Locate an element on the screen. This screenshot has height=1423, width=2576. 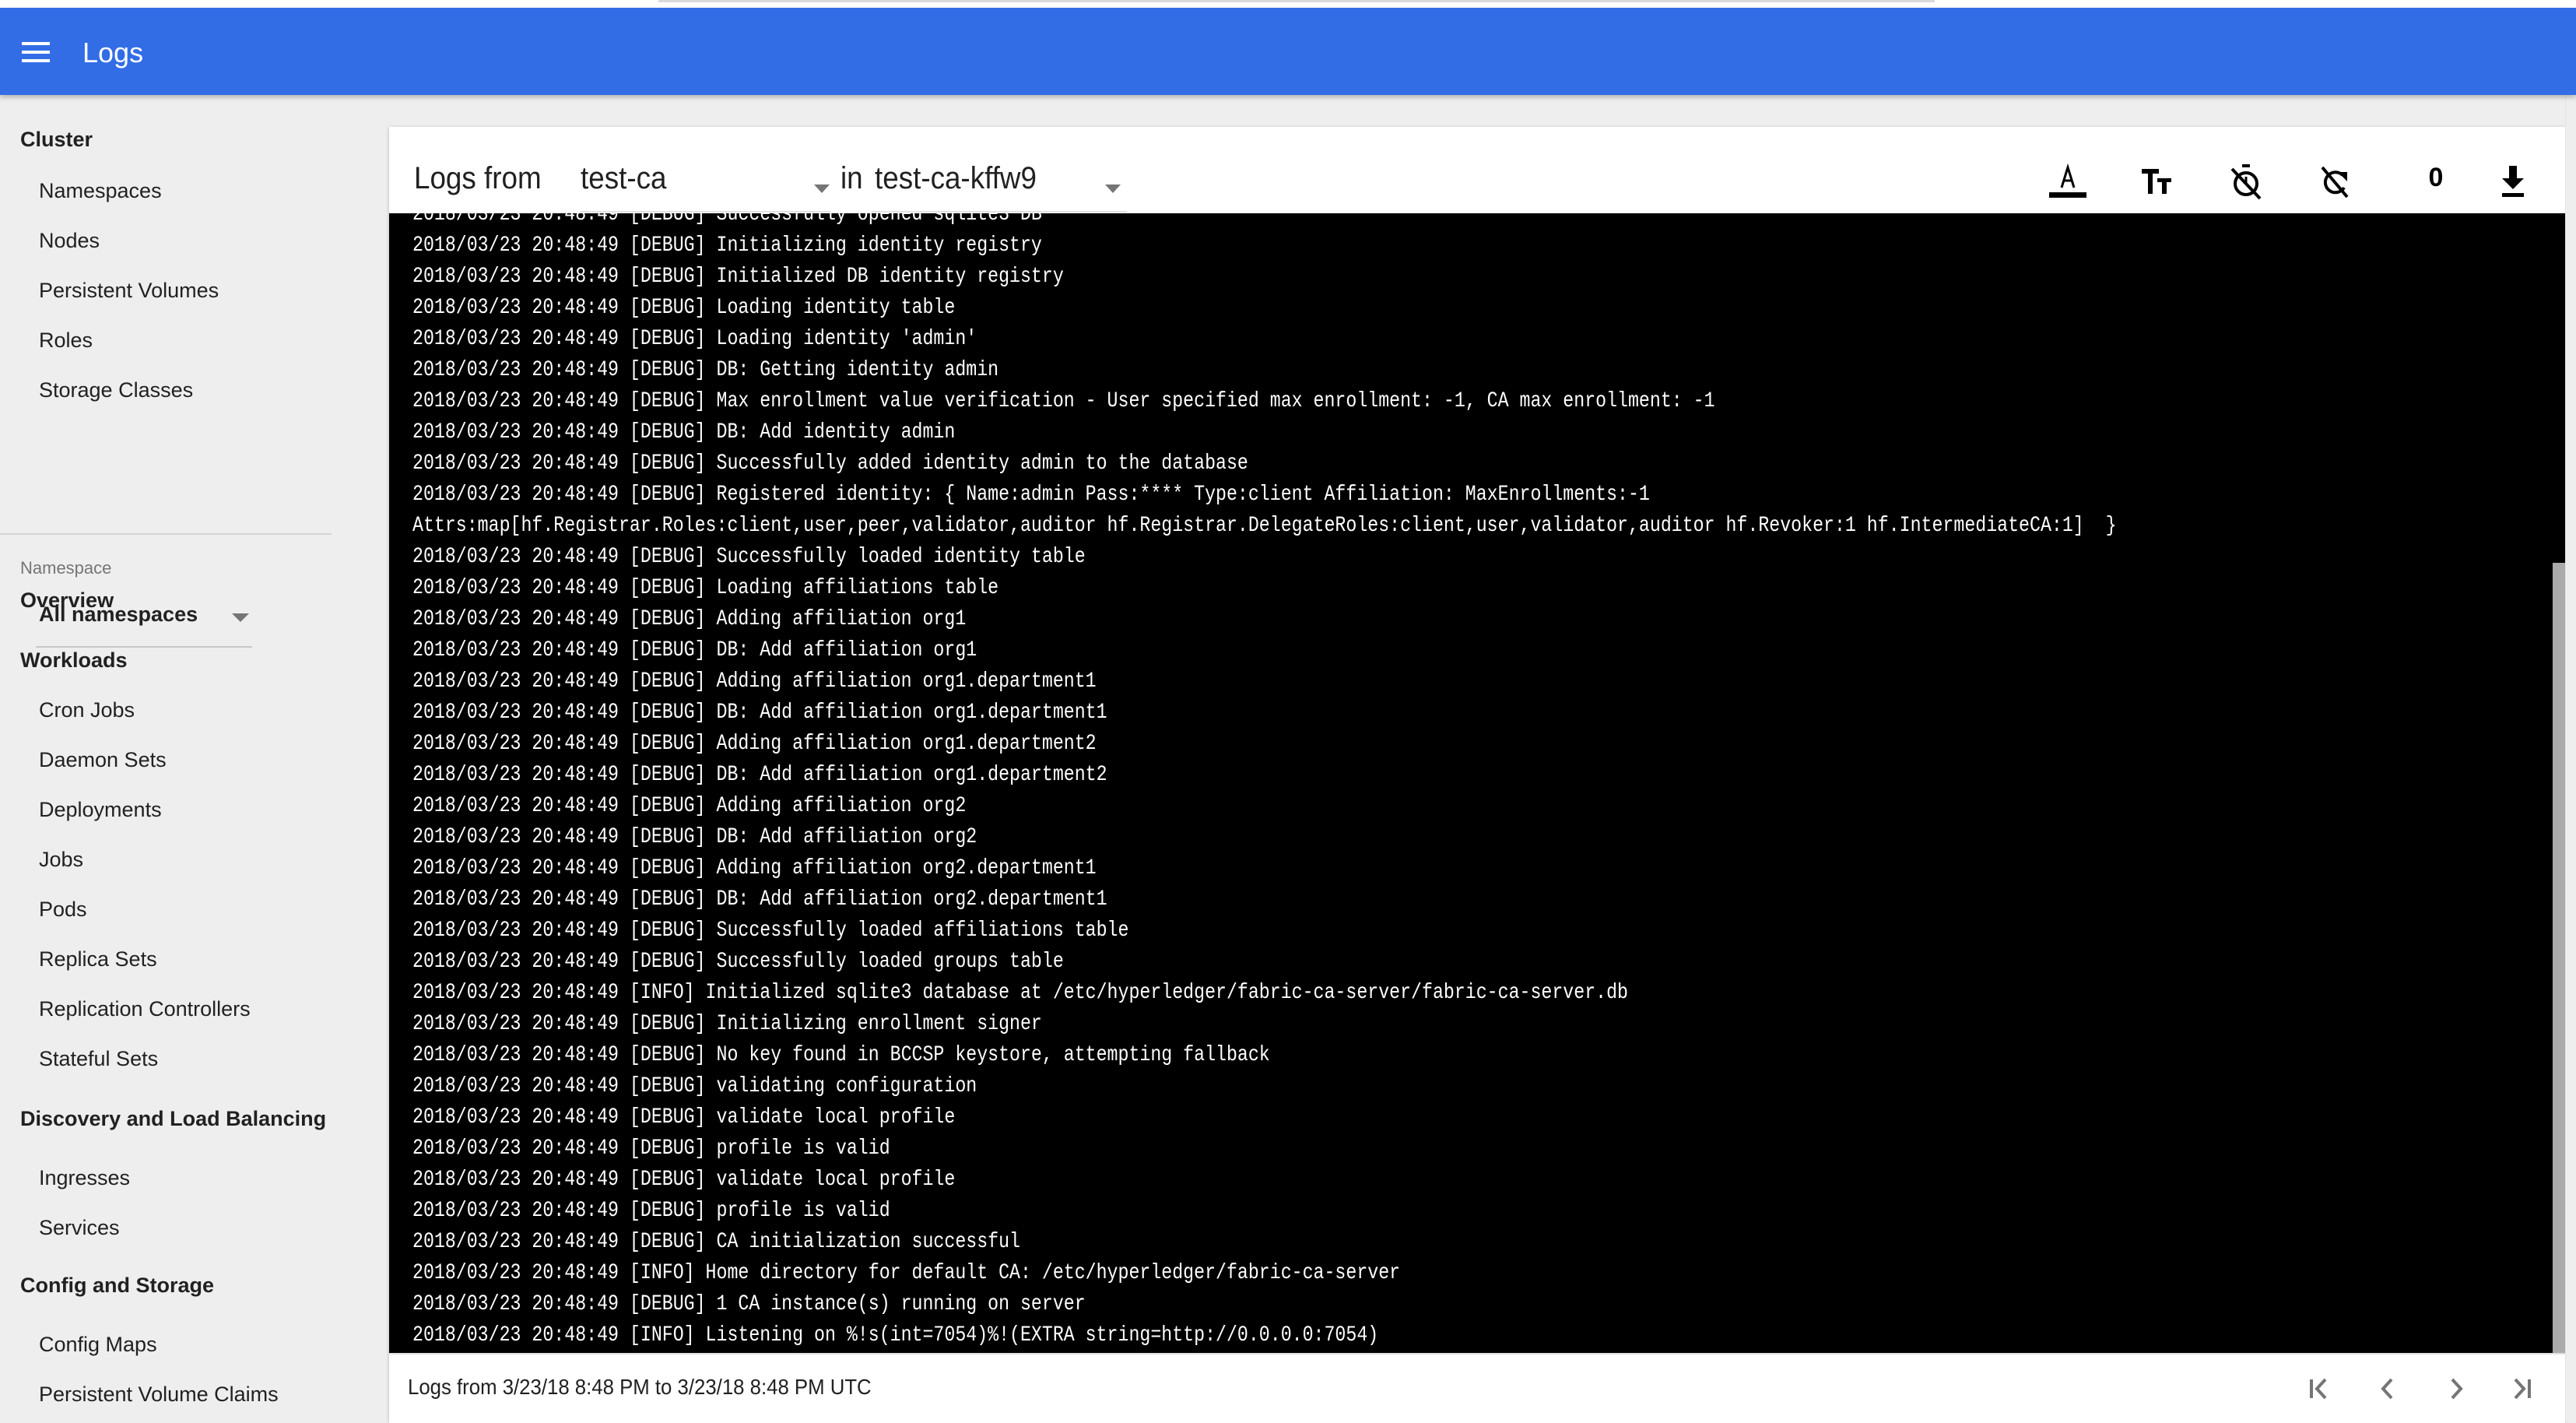
container-value: test-ca is located at coordinates (624, 178).